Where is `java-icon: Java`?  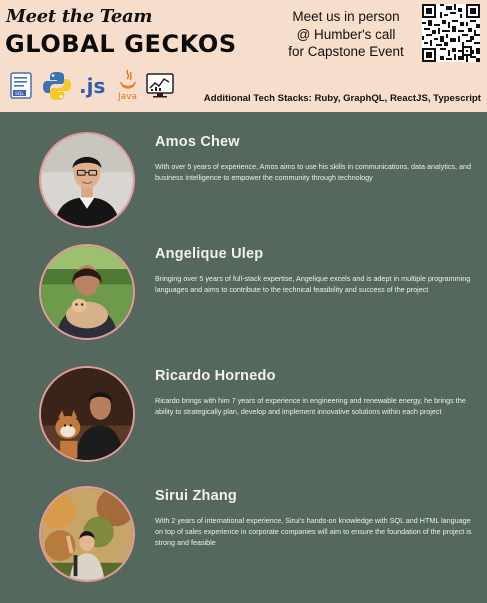
java-icon: Java is located at coordinates (127, 85).